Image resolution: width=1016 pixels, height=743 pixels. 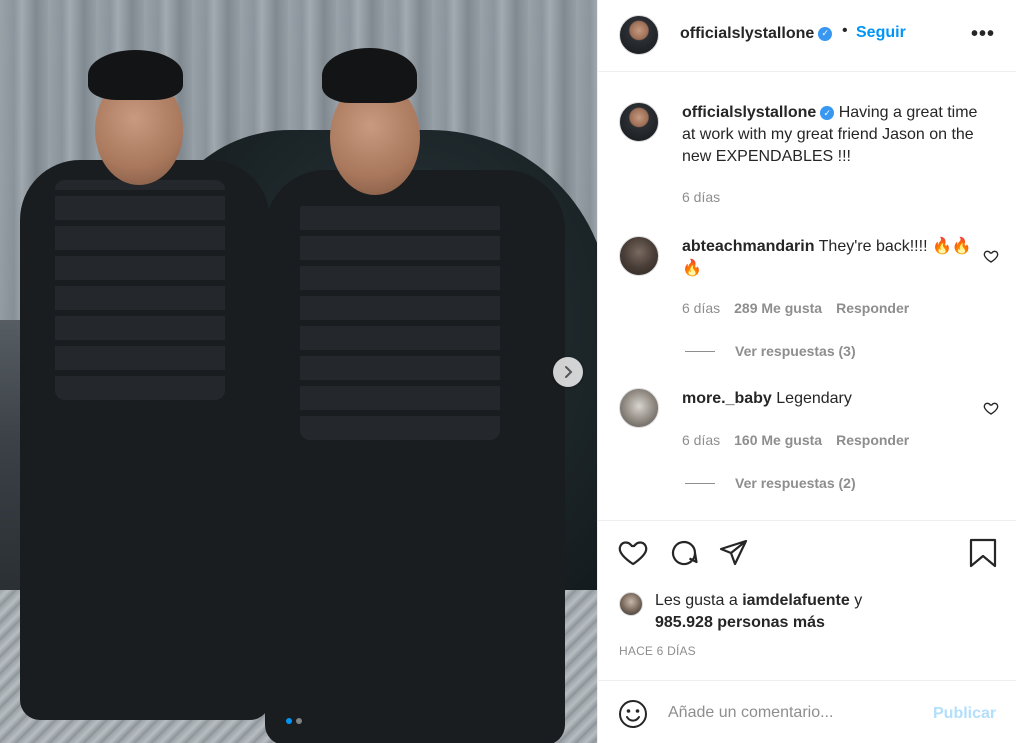 I want to click on caption-username: officialslystallone, so click(x=749, y=112).